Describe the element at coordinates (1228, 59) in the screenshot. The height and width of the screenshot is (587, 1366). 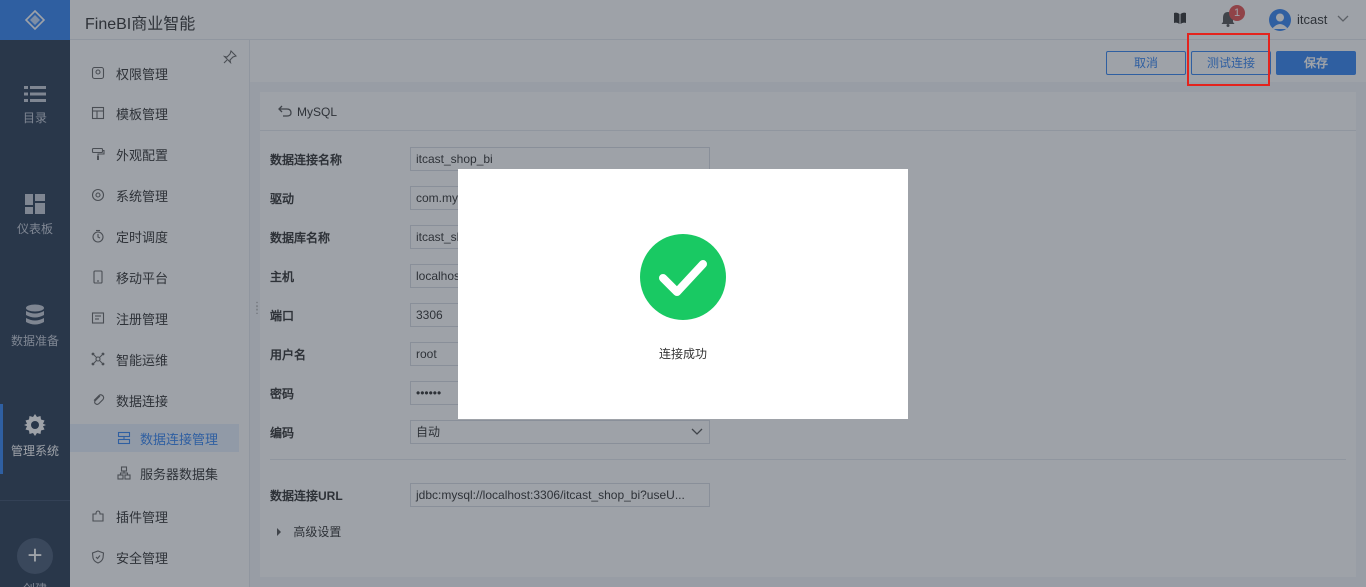
I see `test-connection-highlight` at that location.